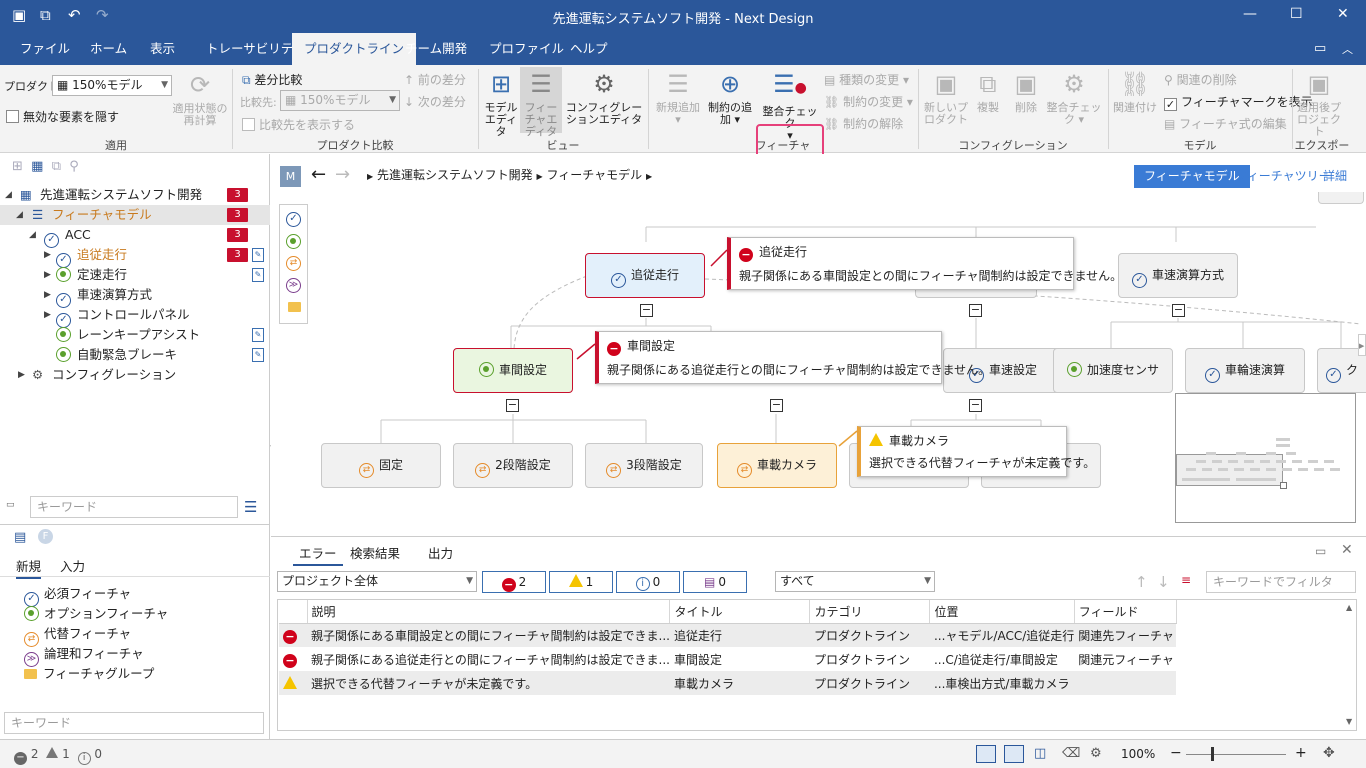 Image resolution: width=1366 pixels, height=768 pixels. I want to click on close-panel-icon: ✕, so click(1347, 550).